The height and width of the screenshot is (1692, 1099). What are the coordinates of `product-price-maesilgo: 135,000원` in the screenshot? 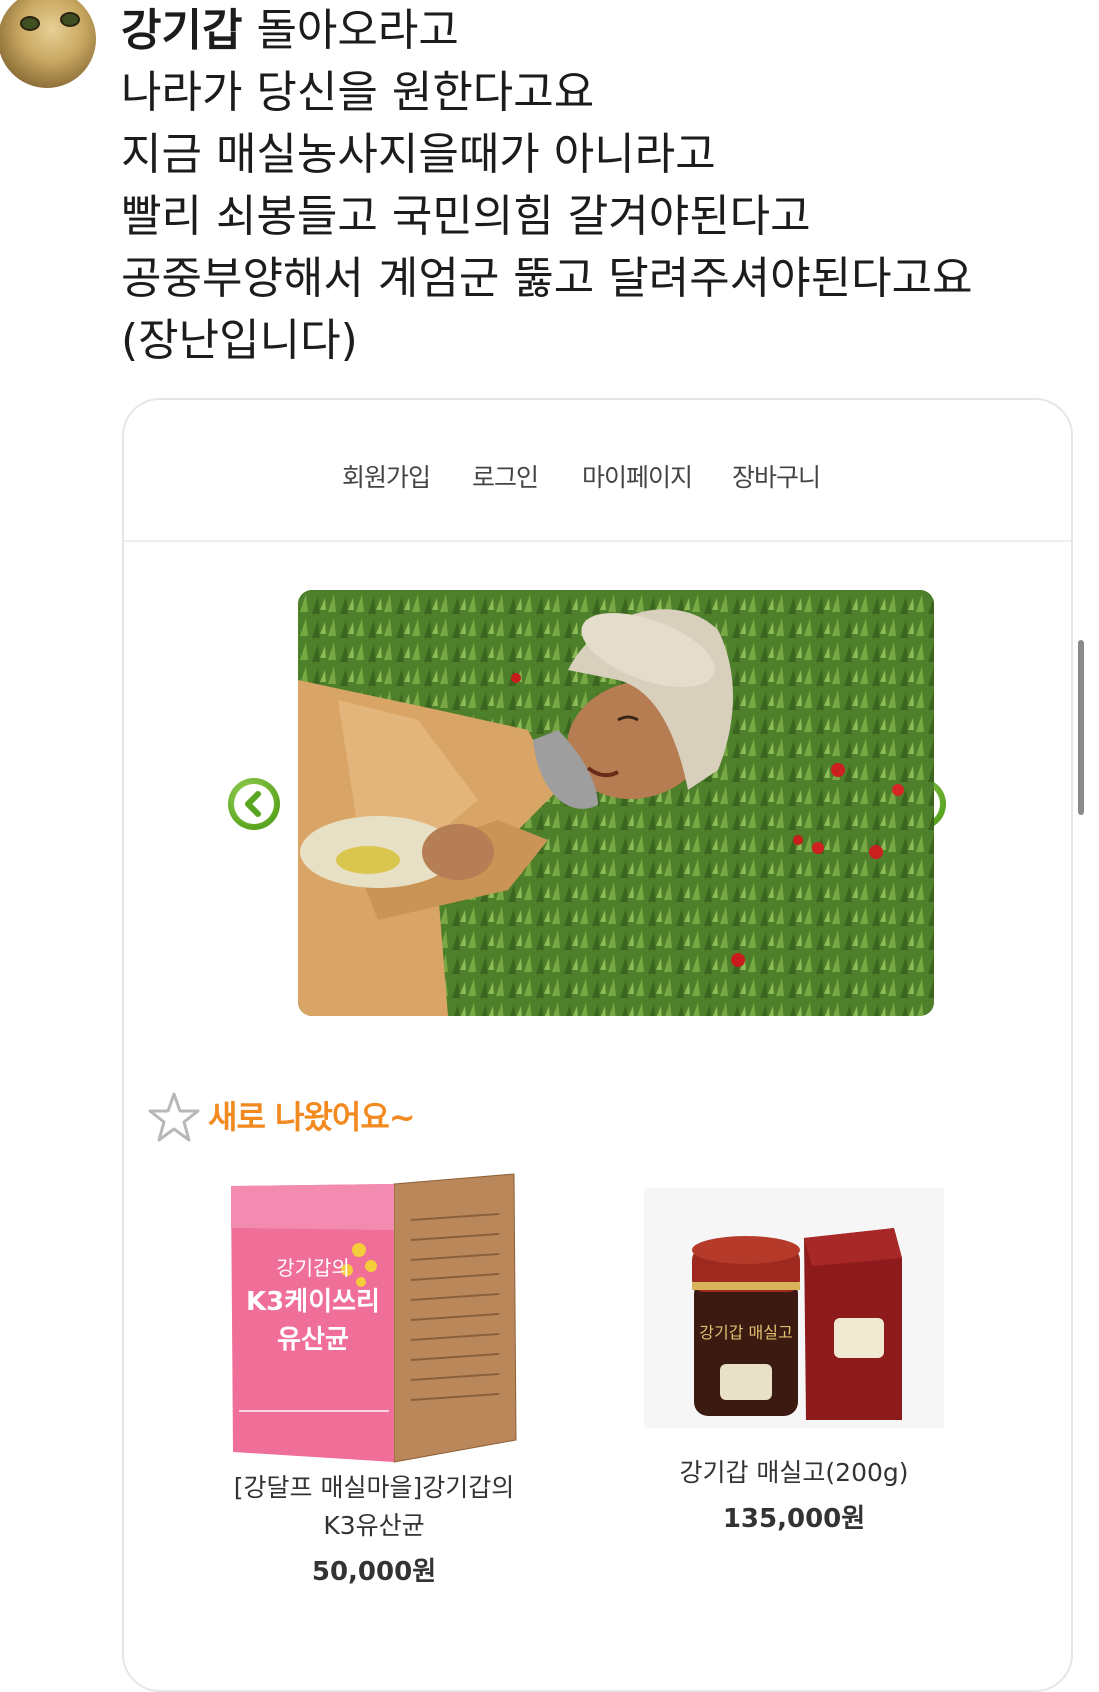 It's located at (794, 1519).